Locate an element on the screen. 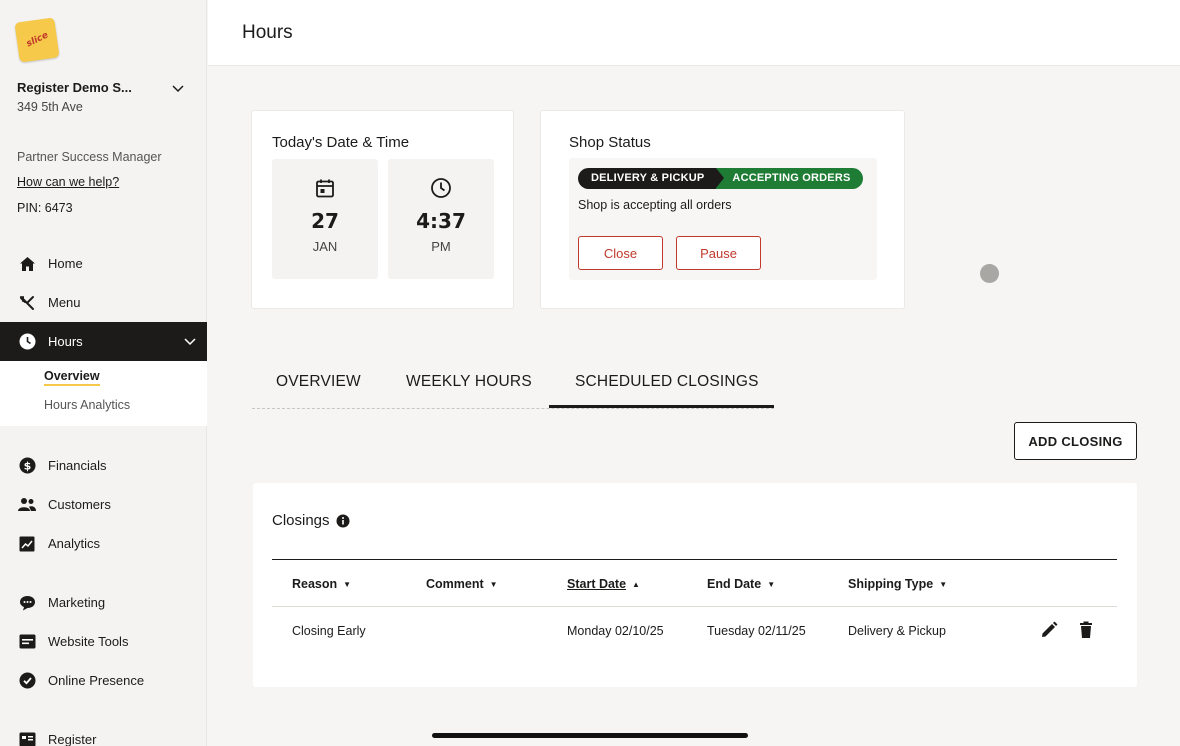 This screenshot has height=746, width=1180. nav-label: Home is located at coordinates (65, 263).